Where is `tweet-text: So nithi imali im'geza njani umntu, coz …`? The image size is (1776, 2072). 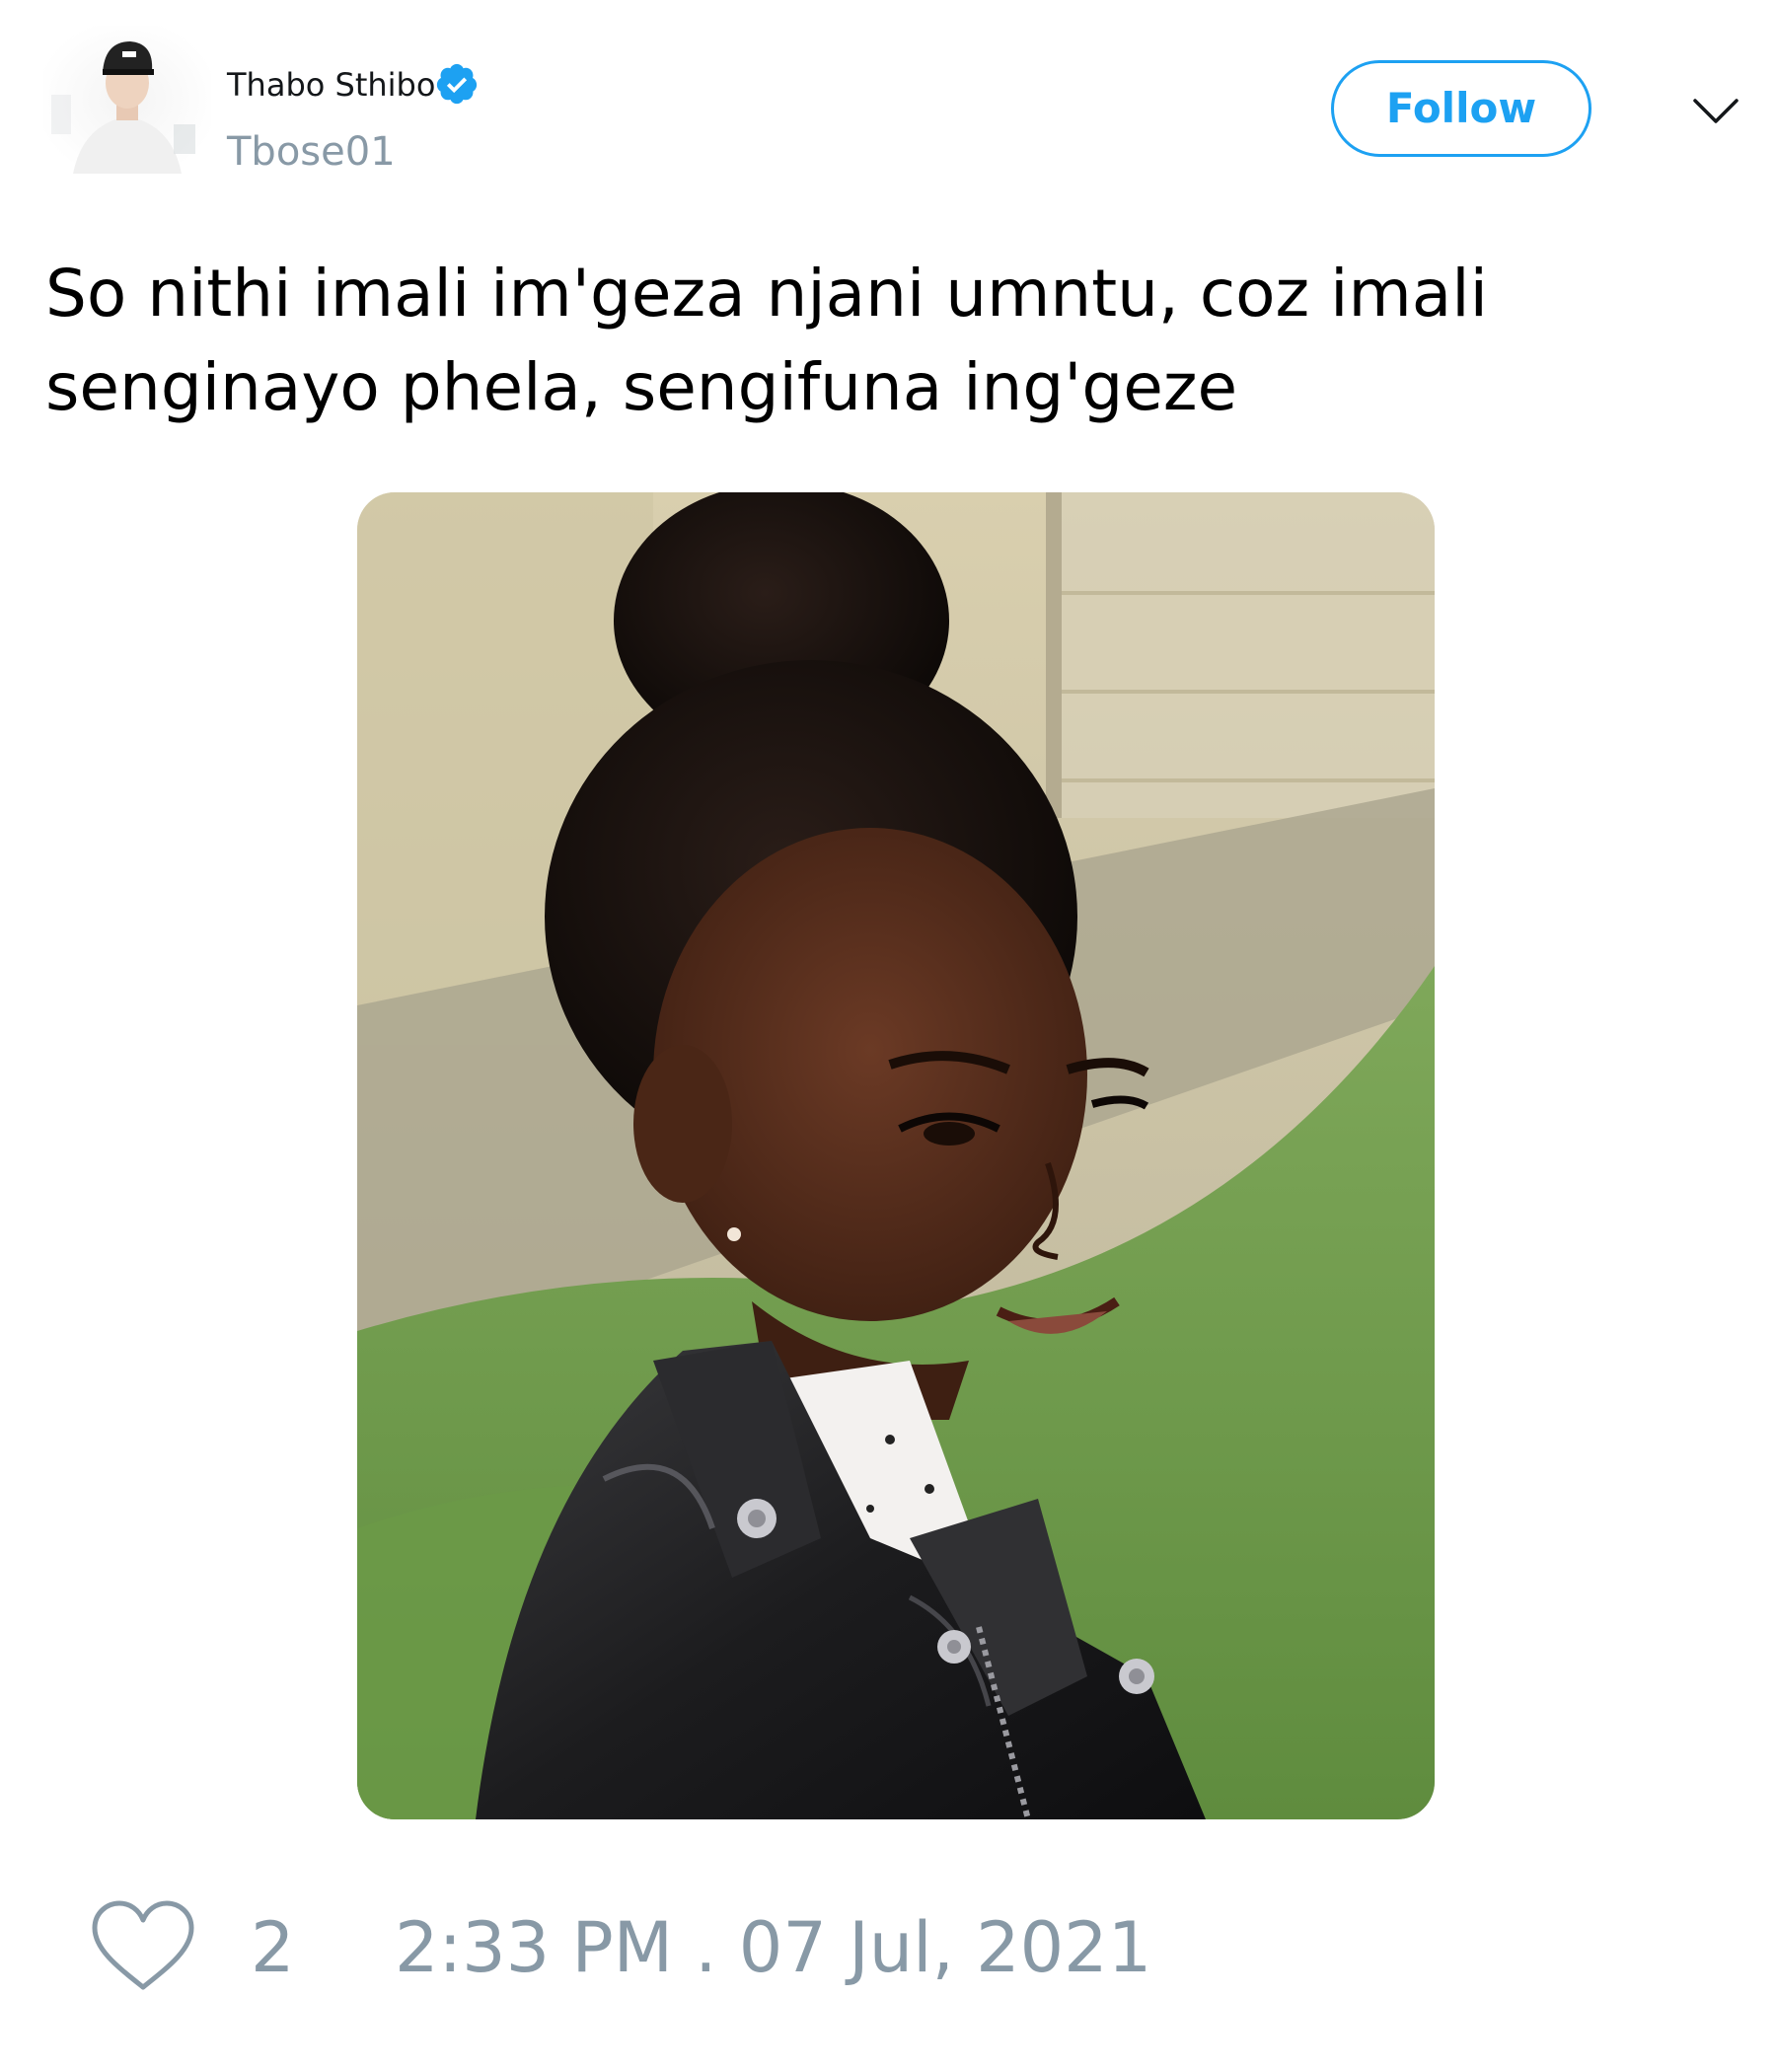 tweet-text: So nithi imali im'geza njani umntu, coz … is located at coordinates (766, 340).